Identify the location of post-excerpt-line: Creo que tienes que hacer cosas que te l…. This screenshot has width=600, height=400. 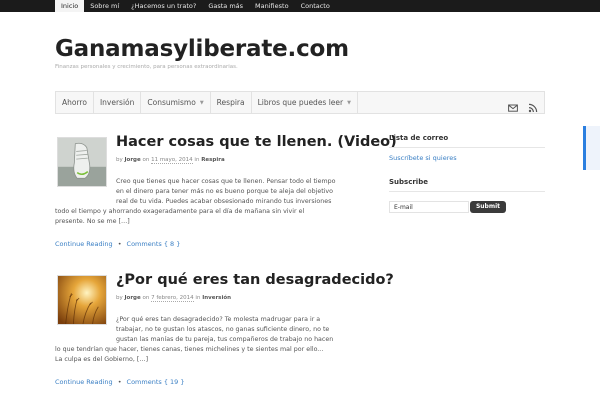
(226, 181).